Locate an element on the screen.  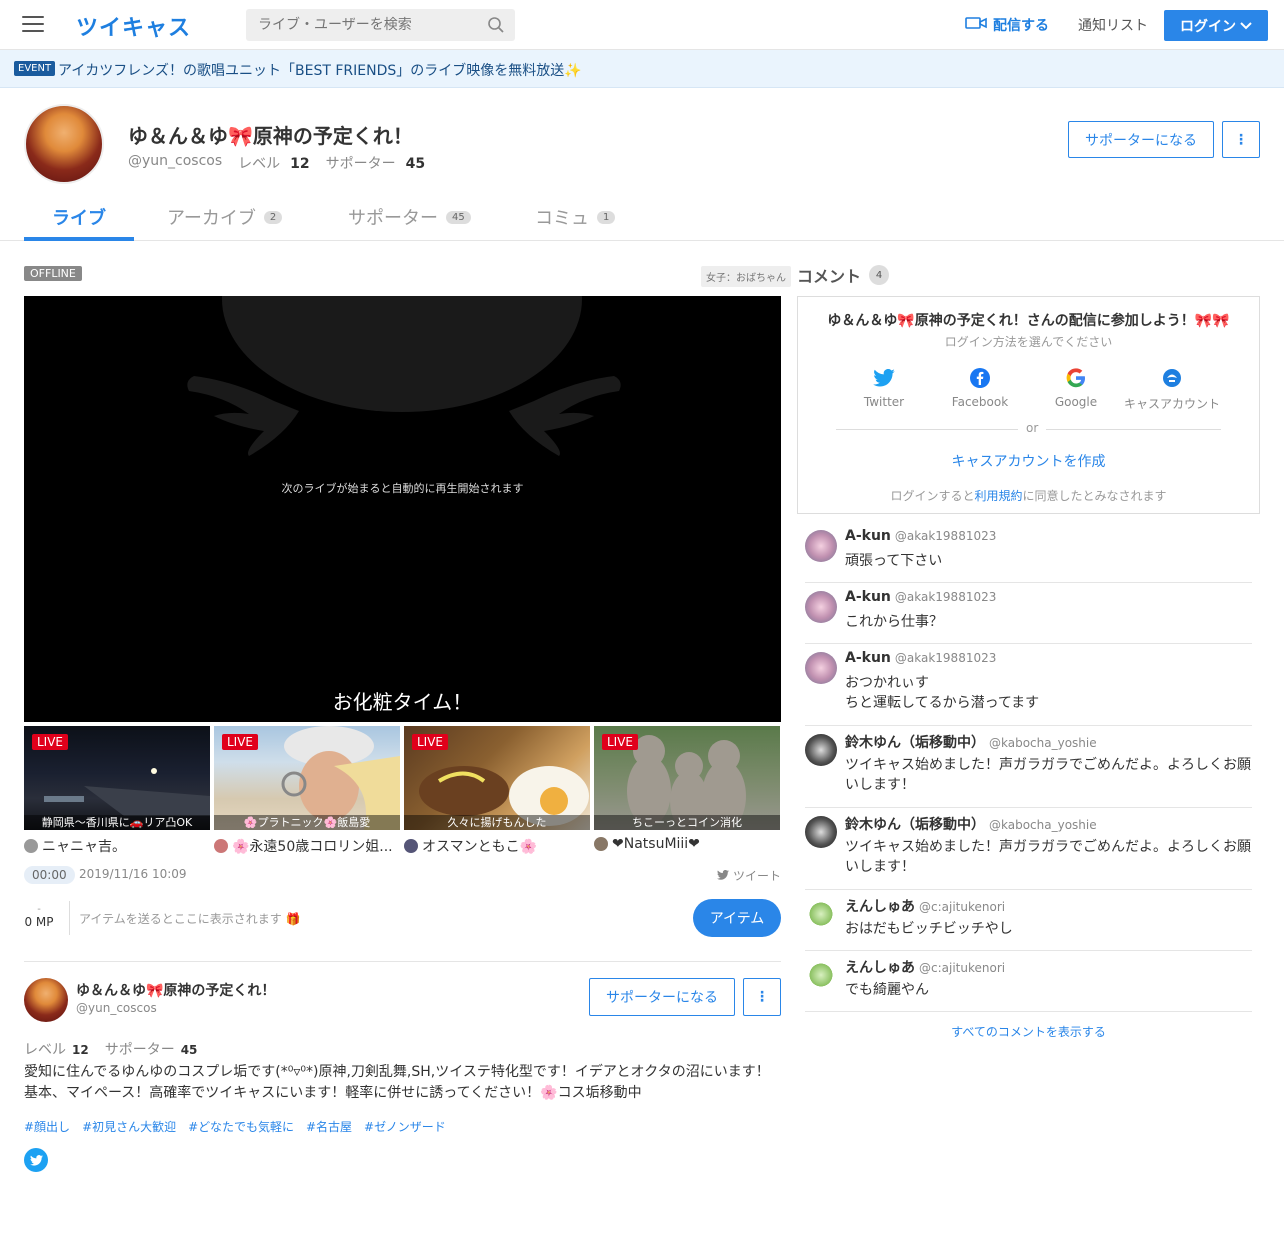
terms-link: 利用規約 is located at coordinates (998, 496).